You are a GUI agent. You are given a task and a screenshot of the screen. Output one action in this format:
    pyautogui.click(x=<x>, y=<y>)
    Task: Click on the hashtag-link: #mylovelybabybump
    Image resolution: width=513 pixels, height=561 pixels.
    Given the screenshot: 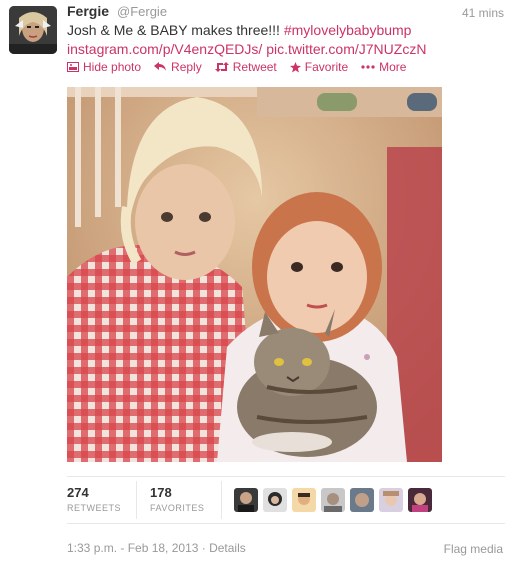 What is the action you would take?
    pyautogui.click(x=348, y=30)
    